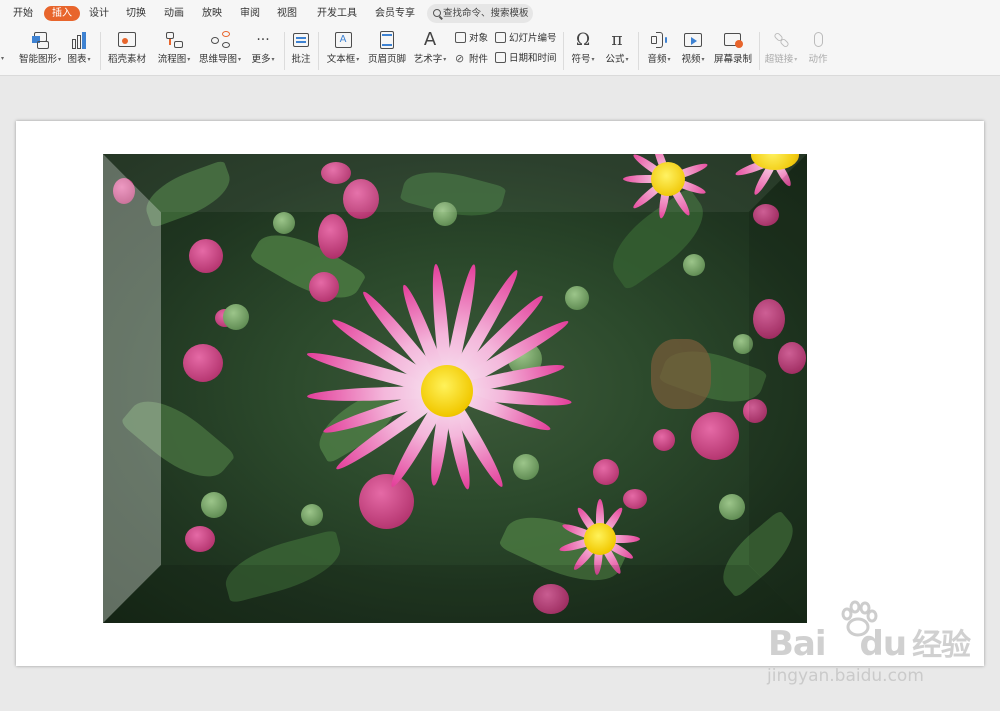  Describe the element at coordinates (387, 40) in the screenshot. I see `header-footer-icon` at that location.